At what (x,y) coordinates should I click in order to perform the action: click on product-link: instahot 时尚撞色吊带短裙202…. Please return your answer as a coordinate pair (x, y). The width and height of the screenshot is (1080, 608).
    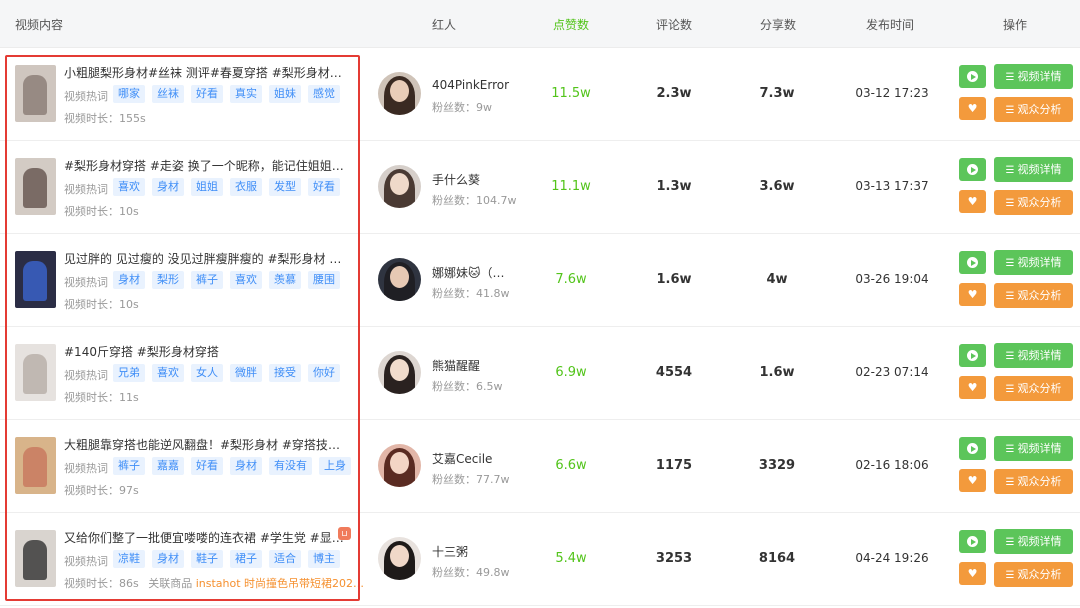
    Looking at the image, I should click on (280, 583).